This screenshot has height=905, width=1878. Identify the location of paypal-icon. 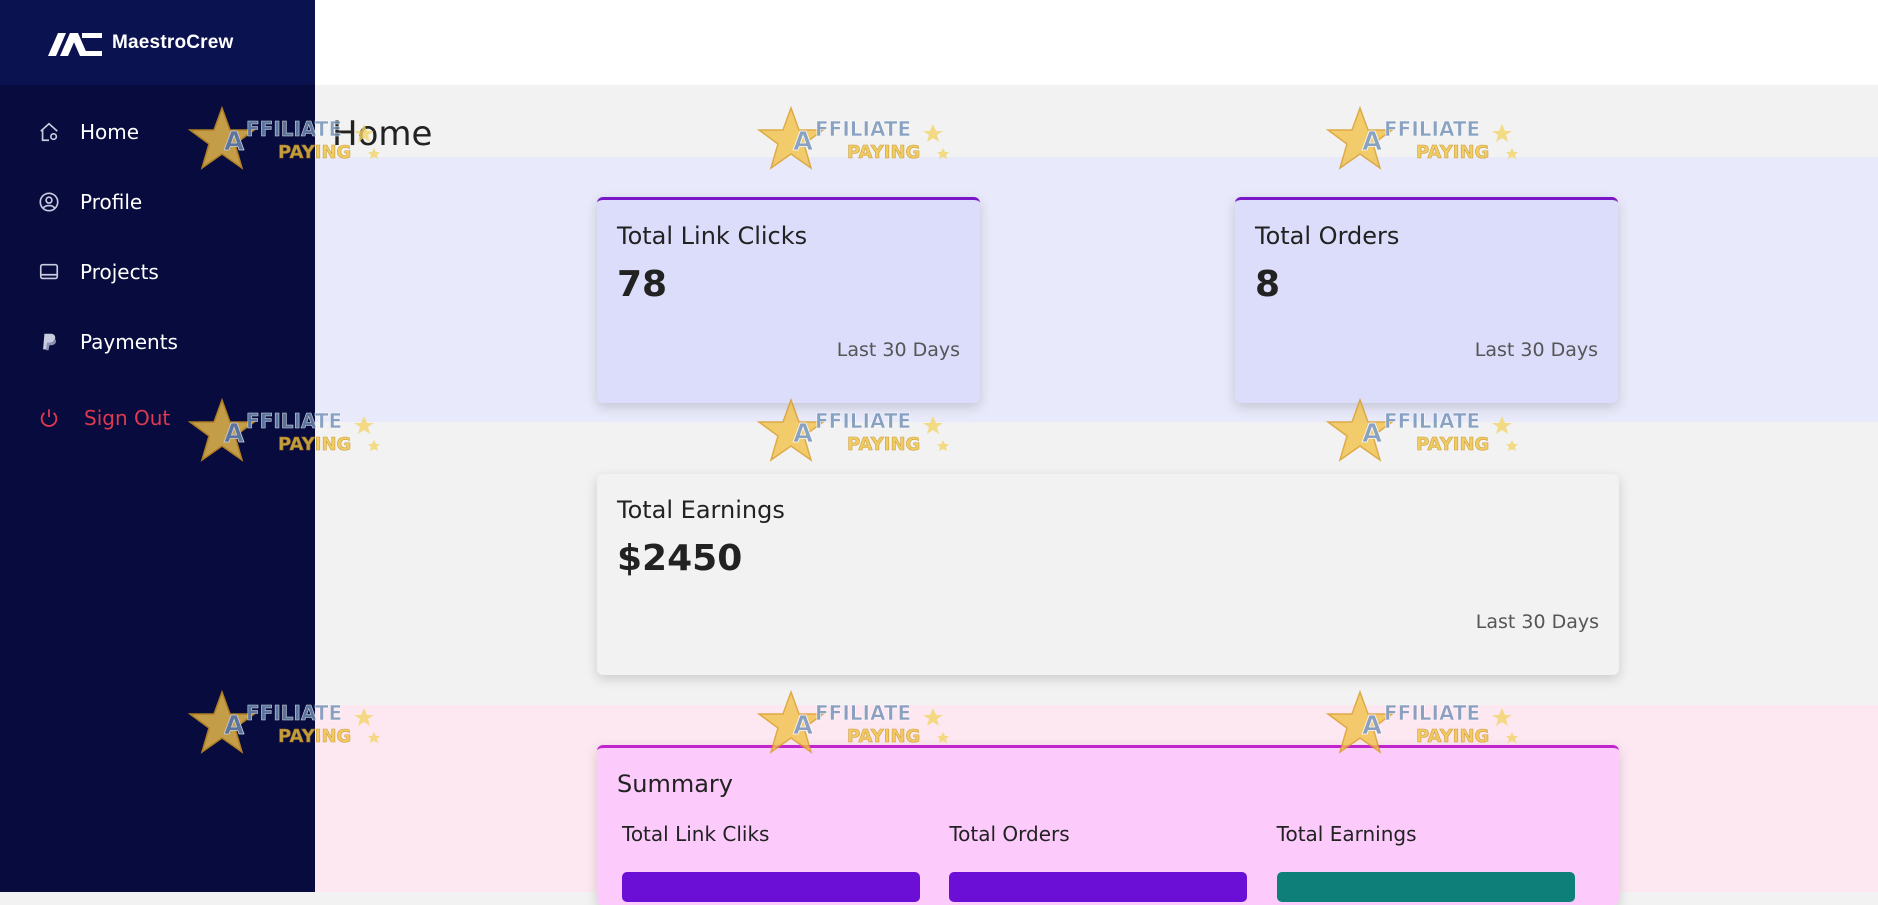
(49, 342).